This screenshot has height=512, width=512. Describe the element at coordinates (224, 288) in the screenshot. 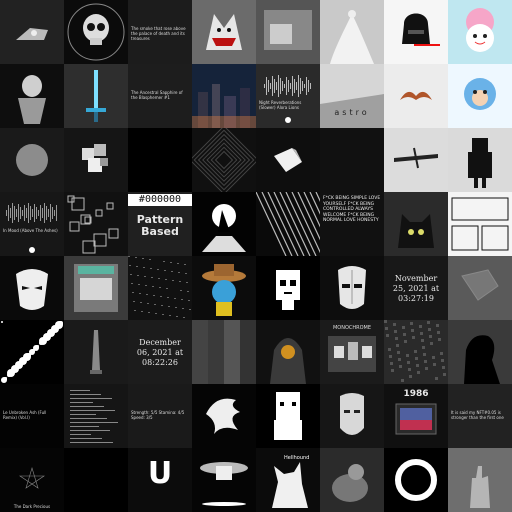

I see `tile-r5c4` at that location.